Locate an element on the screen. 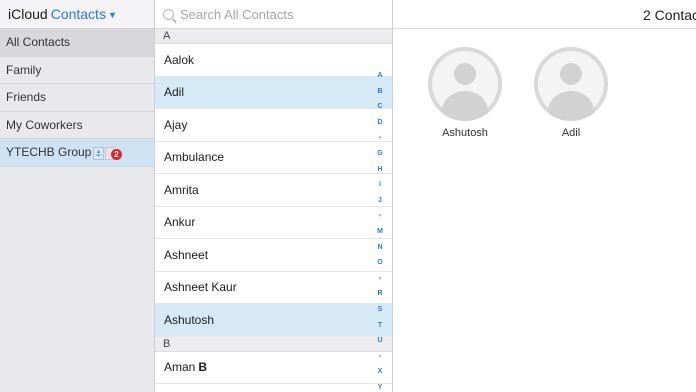  list-item: Ashneet is located at coordinates (273, 255).